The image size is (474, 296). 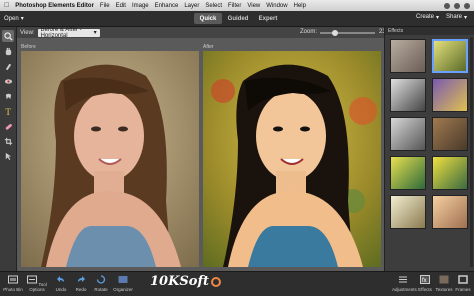 What do you see at coordinates (8, 149) in the screenshot?
I see `toolbox: T` at bounding box center [8, 149].